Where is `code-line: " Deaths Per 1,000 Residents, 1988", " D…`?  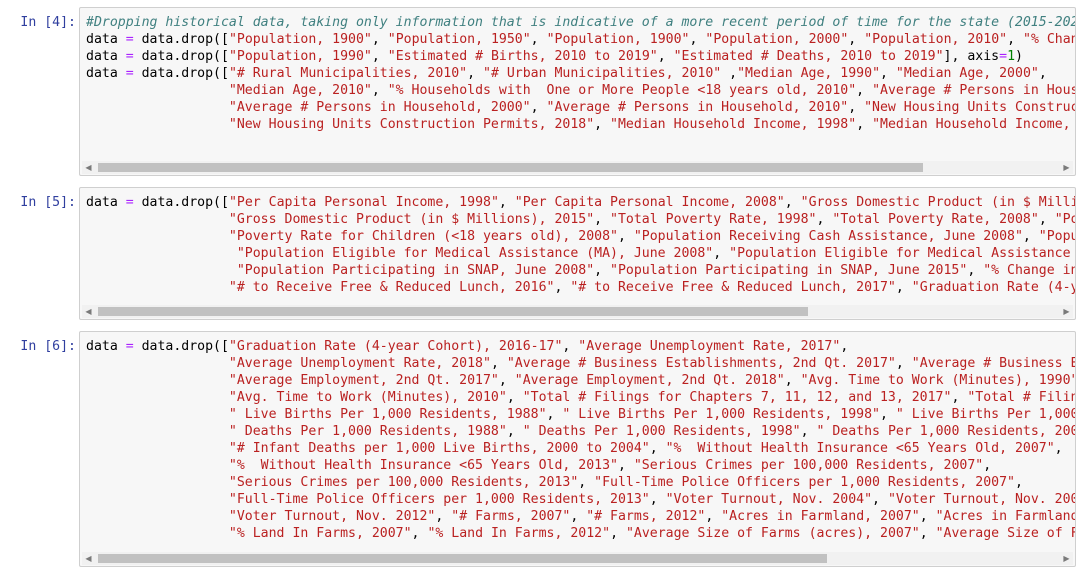 code-line: " Deaths Per 1,000 Residents, 1988", " D… is located at coordinates (580, 431).